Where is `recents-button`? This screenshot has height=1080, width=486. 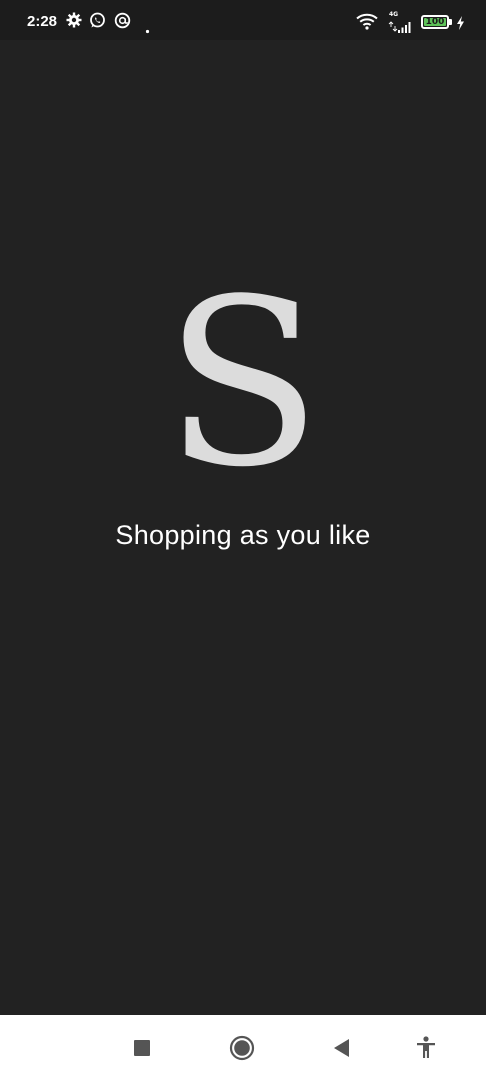
recents-button is located at coordinates (142, 1048).